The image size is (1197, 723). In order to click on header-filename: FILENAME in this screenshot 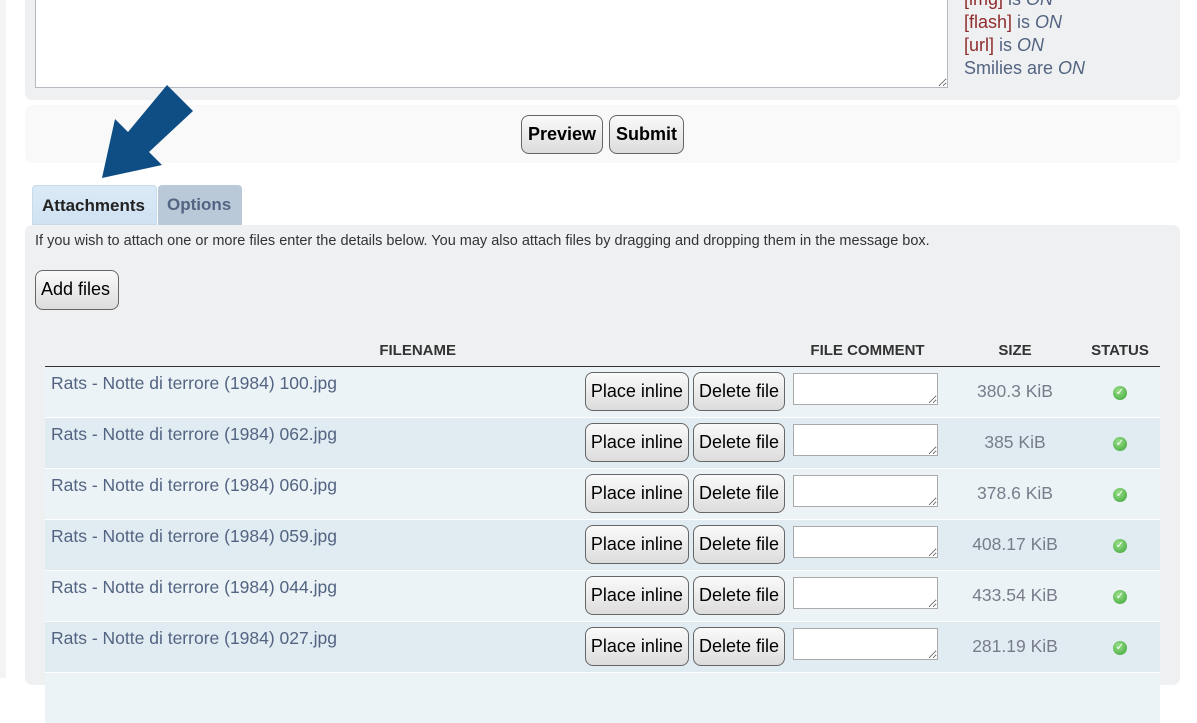, I will do `click(302, 351)`.